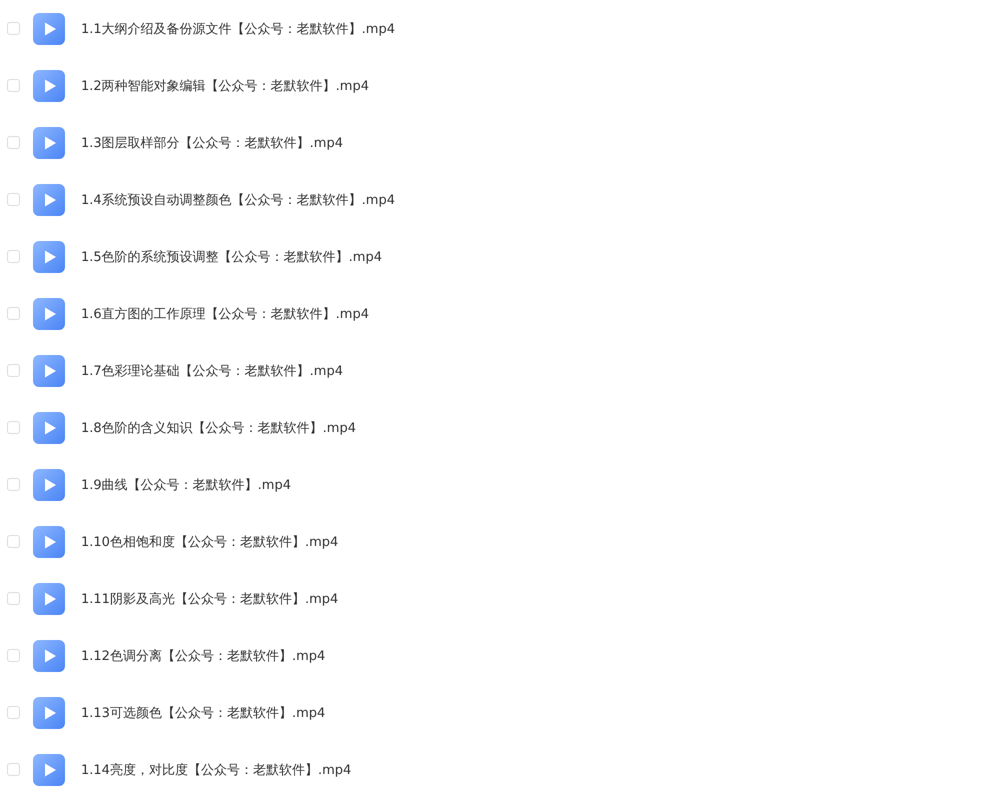  Describe the element at coordinates (203, 655) in the screenshot. I see `file-name: 1.12色调分离【公众号：老默软件】.mp4` at that location.